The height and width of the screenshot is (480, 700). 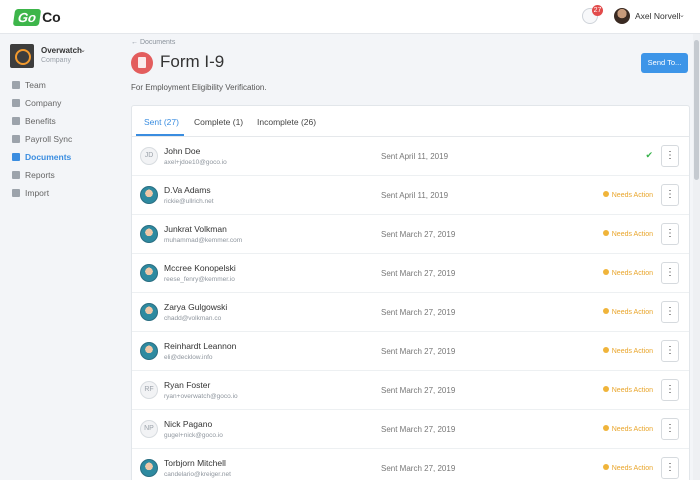 What do you see at coordinates (142, 63) in the screenshot?
I see `form-document-icon` at bounding box center [142, 63].